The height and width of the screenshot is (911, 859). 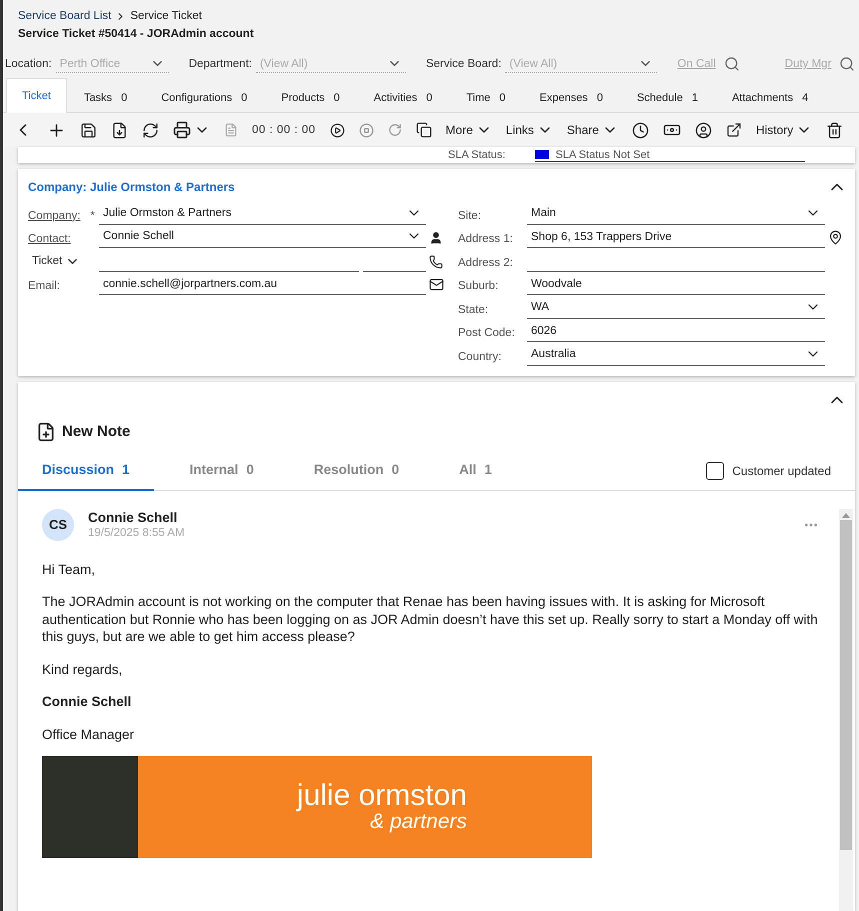 I want to click on breadcrumb-current: Service Ticket, so click(x=166, y=16).